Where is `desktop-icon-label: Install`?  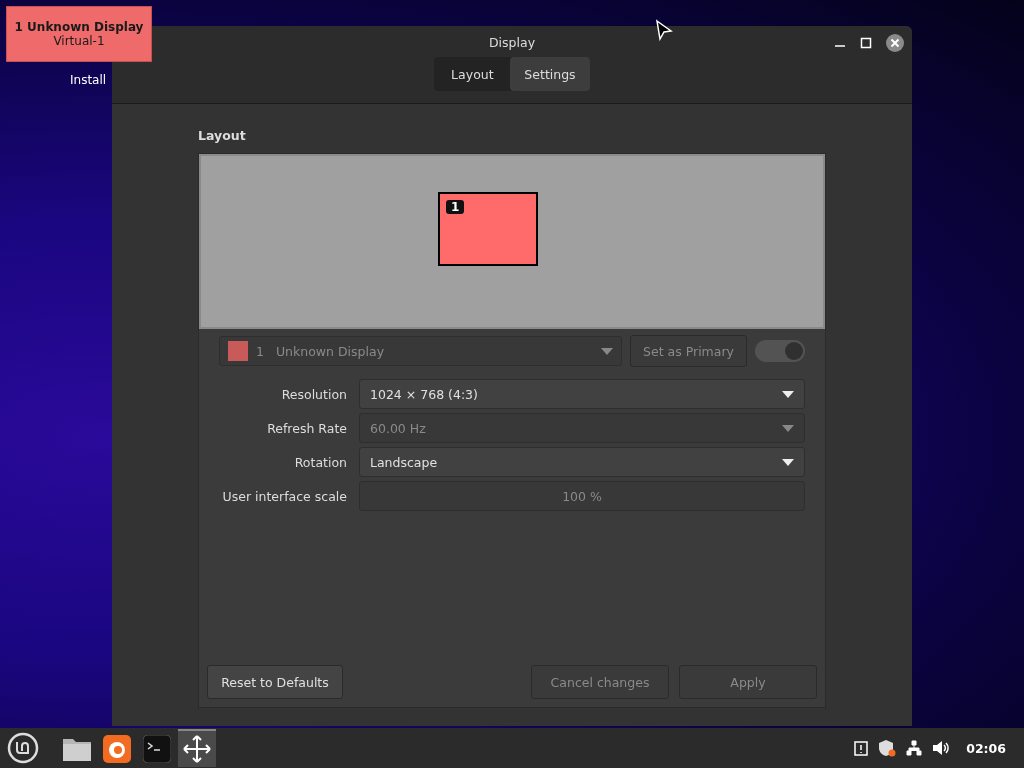
desktop-icon-label: Install is located at coordinates (88, 80).